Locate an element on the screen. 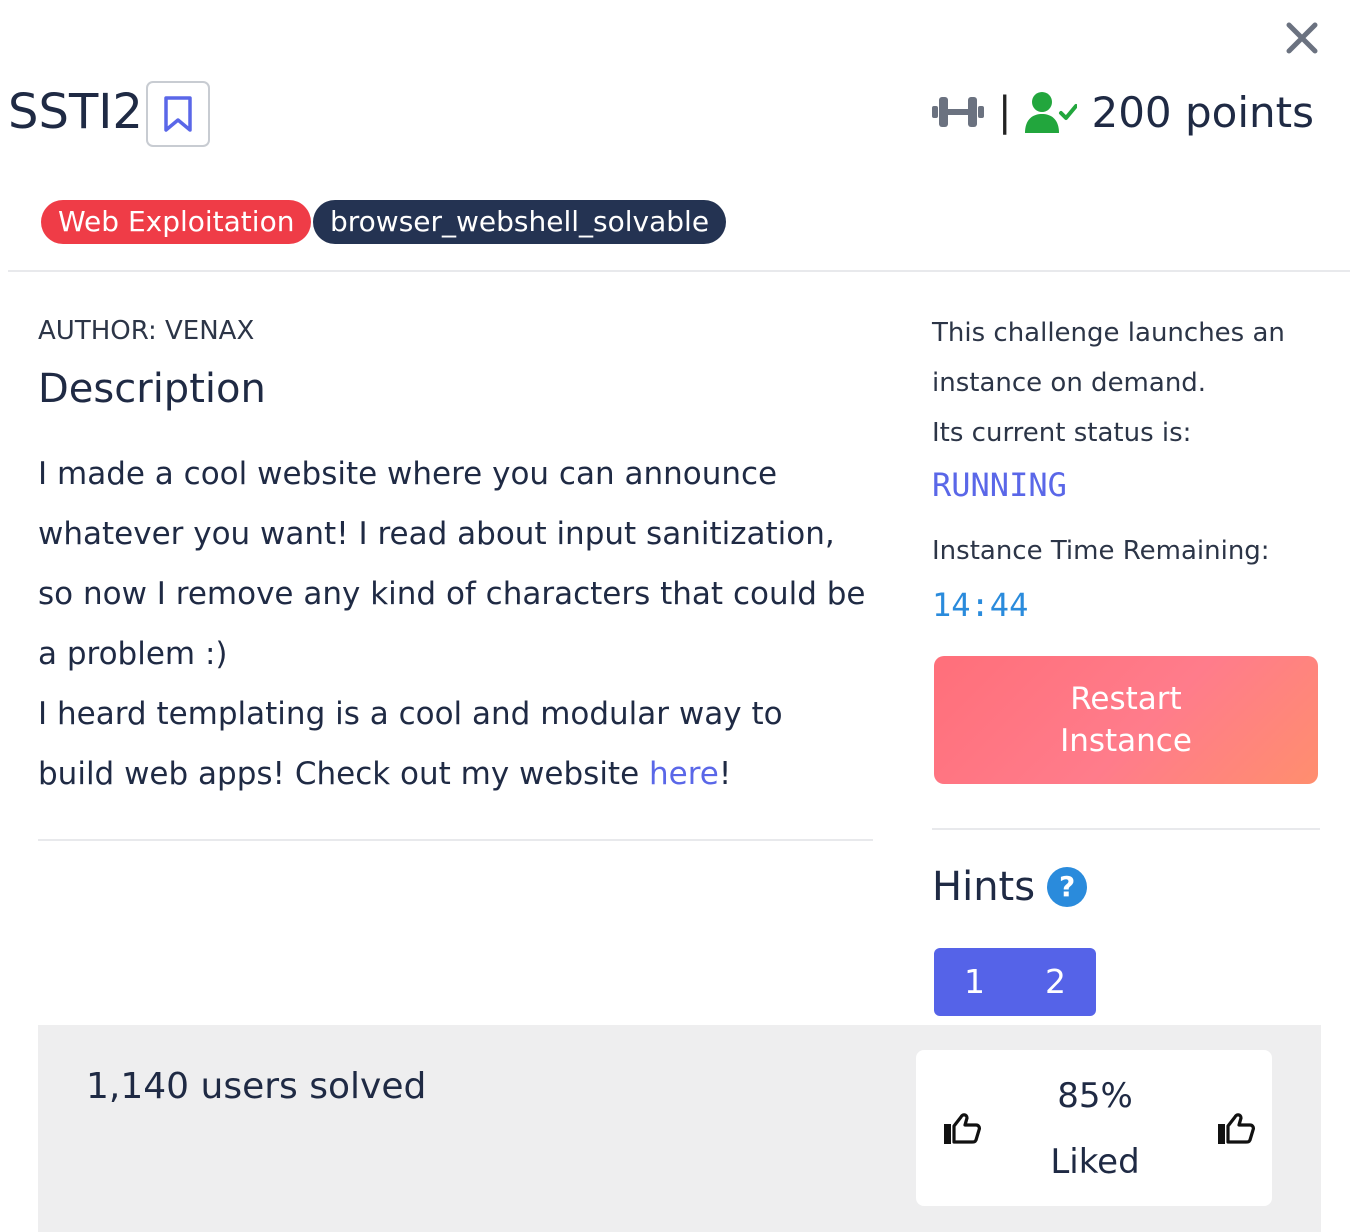 The height and width of the screenshot is (1232, 1356). hints-header: Hints ? is located at coordinates (1010, 887).